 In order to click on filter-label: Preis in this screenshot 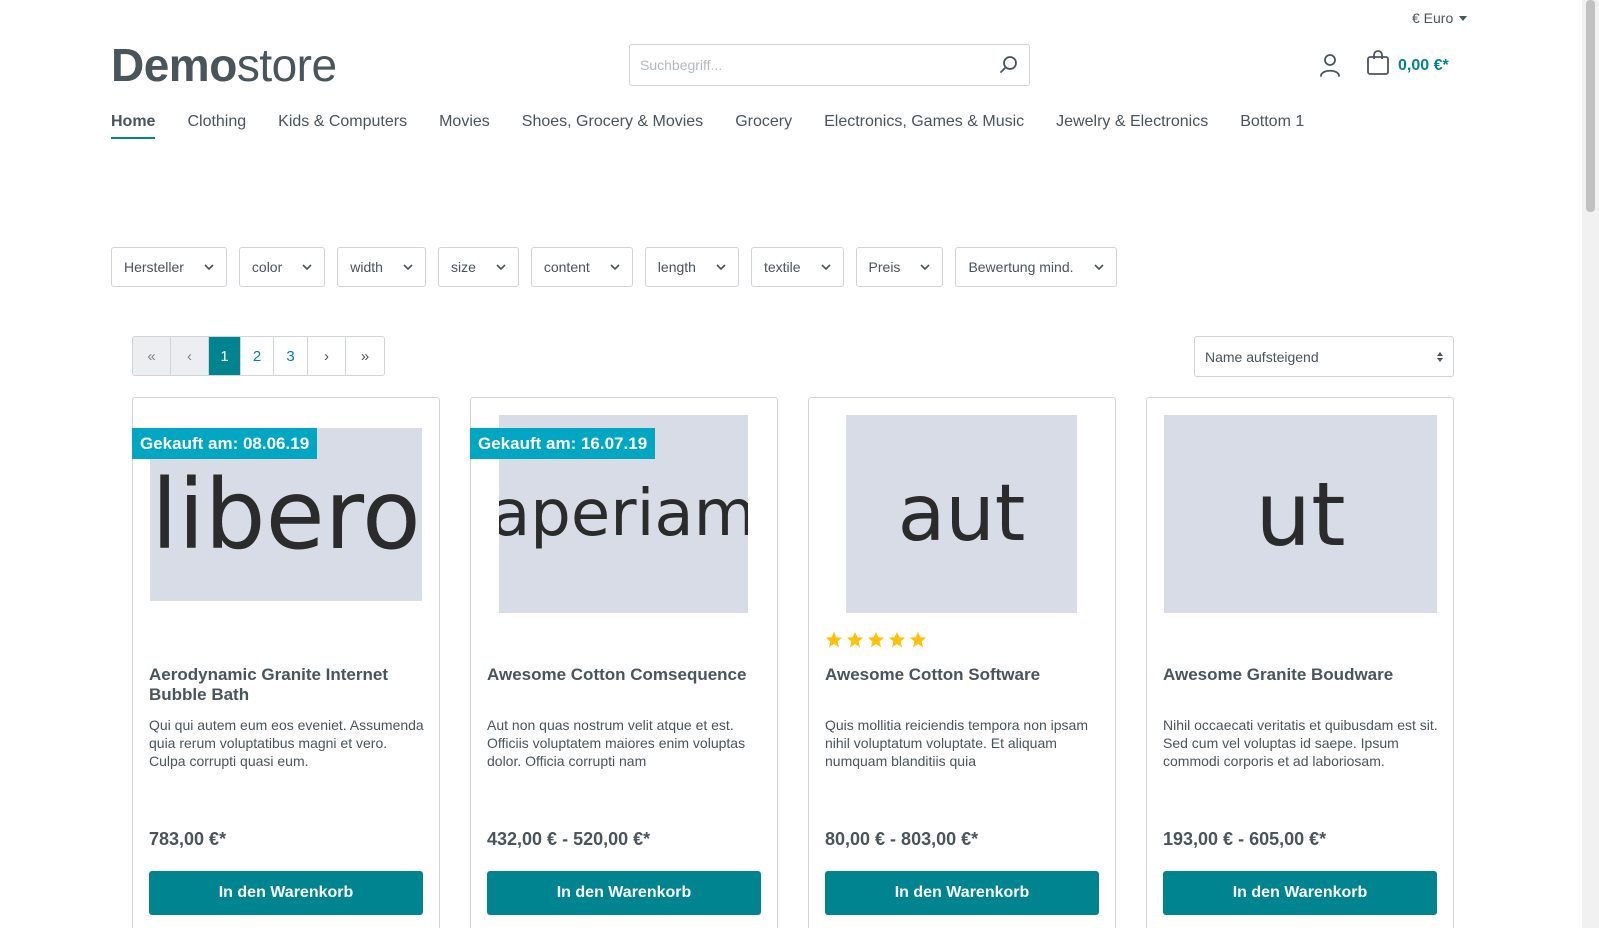, I will do `click(884, 267)`.